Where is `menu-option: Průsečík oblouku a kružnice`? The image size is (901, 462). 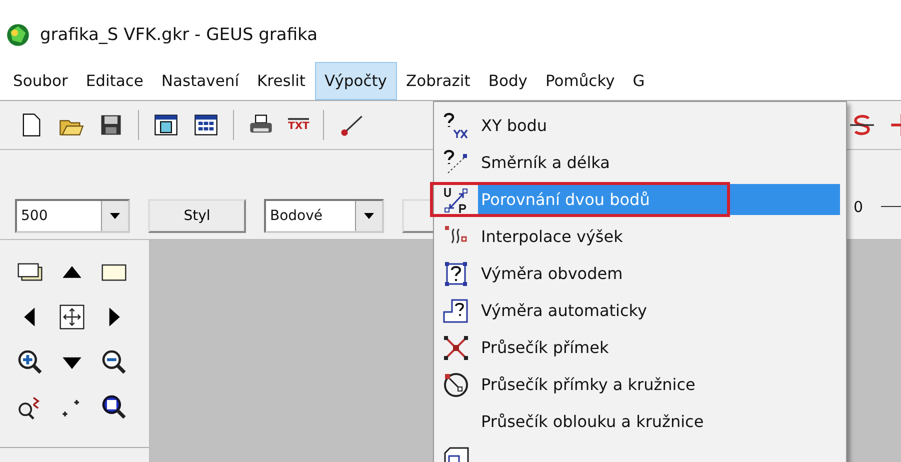 menu-option: Průsečík oblouku a kružnice is located at coordinates (640, 421).